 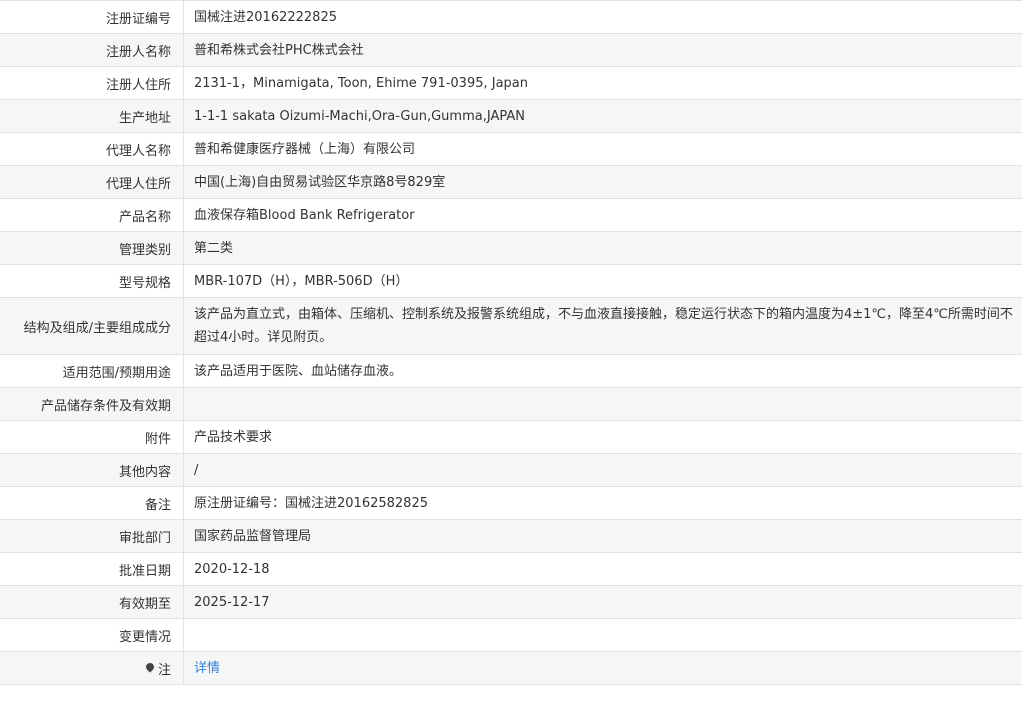 What do you see at coordinates (603, 404) in the screenshot?
I see `value-storage-validity` at bounding box center [603, 404].